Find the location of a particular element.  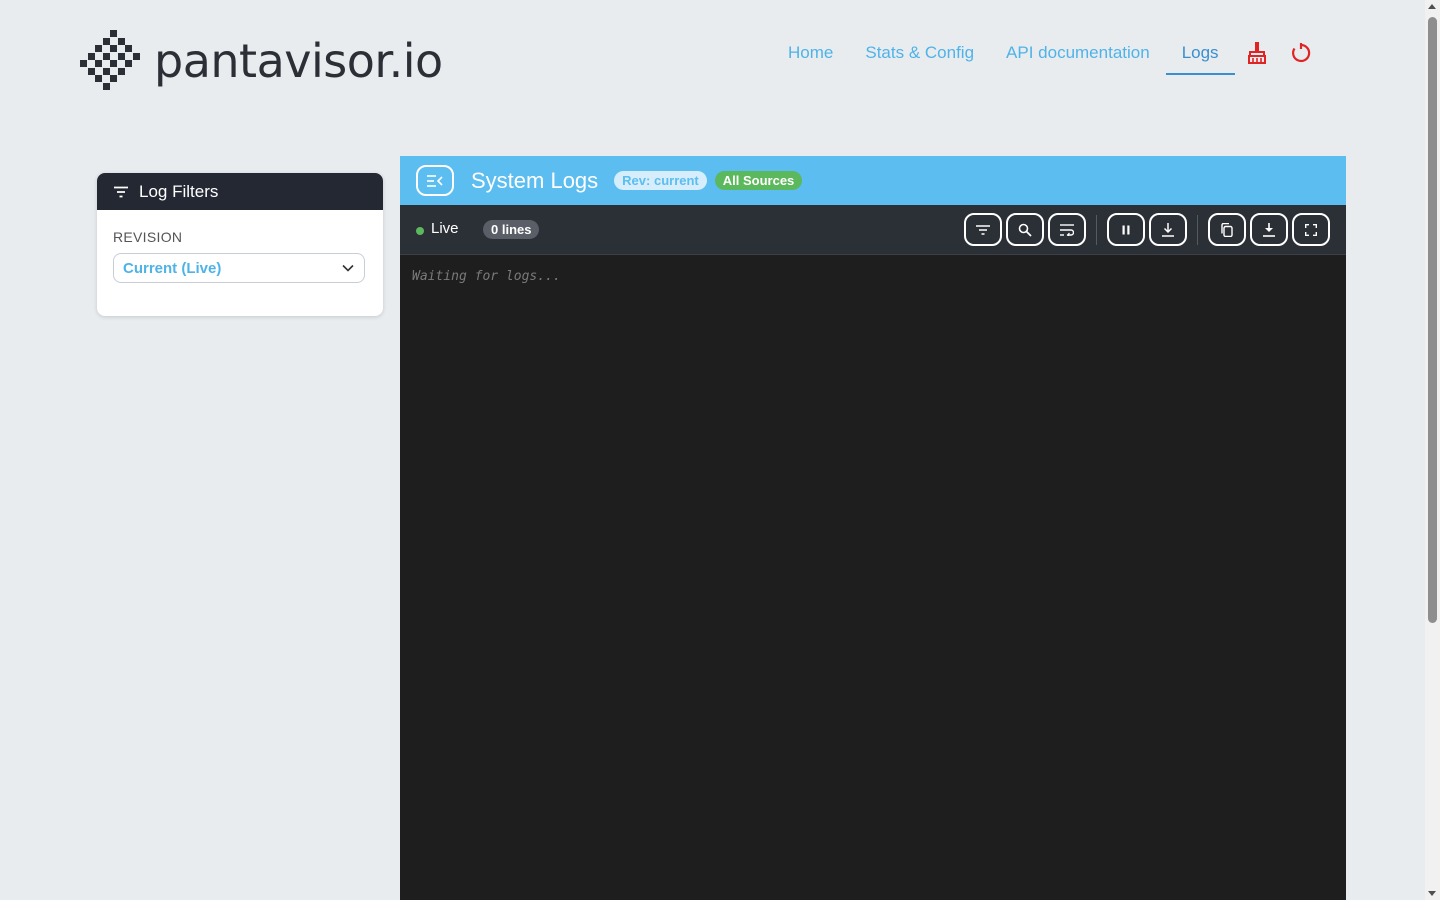

toggle-sidebar-button is located at coordinates (435, 180).